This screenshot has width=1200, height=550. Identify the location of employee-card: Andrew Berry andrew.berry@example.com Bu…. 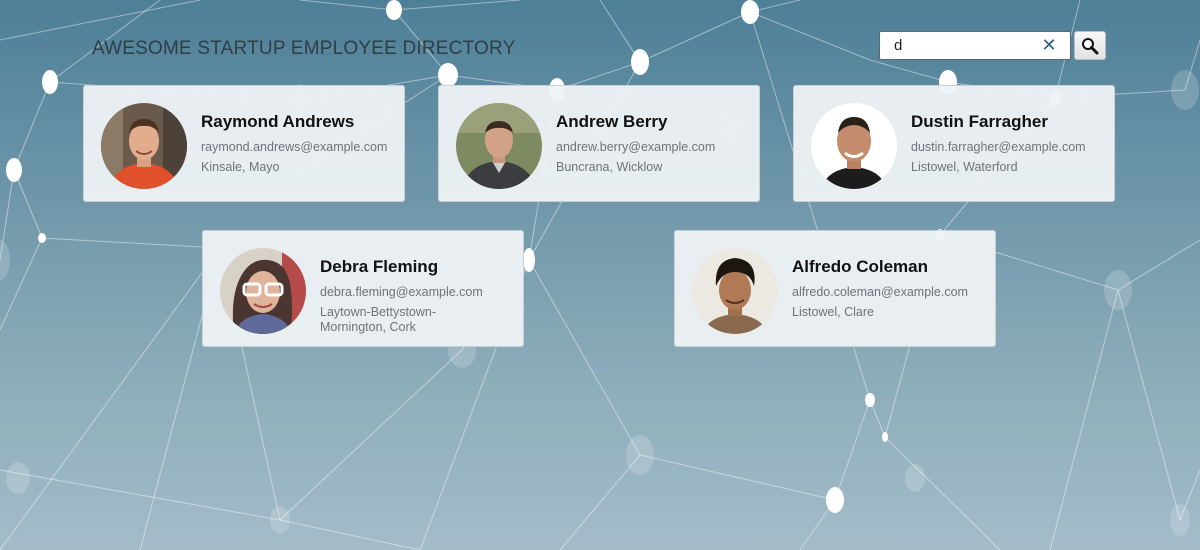
(599, 143).